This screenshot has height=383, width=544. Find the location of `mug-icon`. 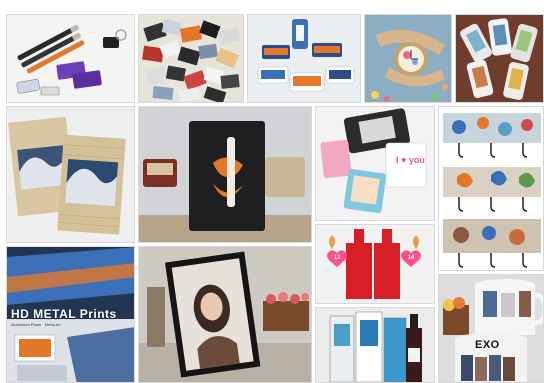

mug-icon is located at coordinates (491, 328).